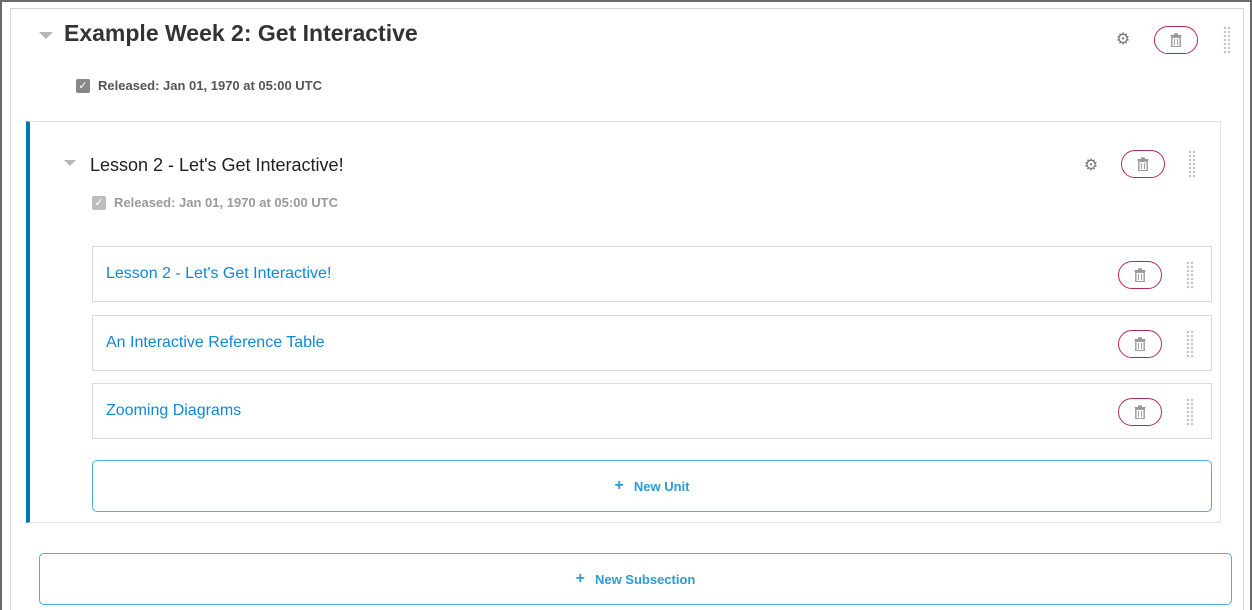  I want to click on subsection-released-text: Released: Jan 01, 1970 at 05:00 UTC, so click(226, 202).